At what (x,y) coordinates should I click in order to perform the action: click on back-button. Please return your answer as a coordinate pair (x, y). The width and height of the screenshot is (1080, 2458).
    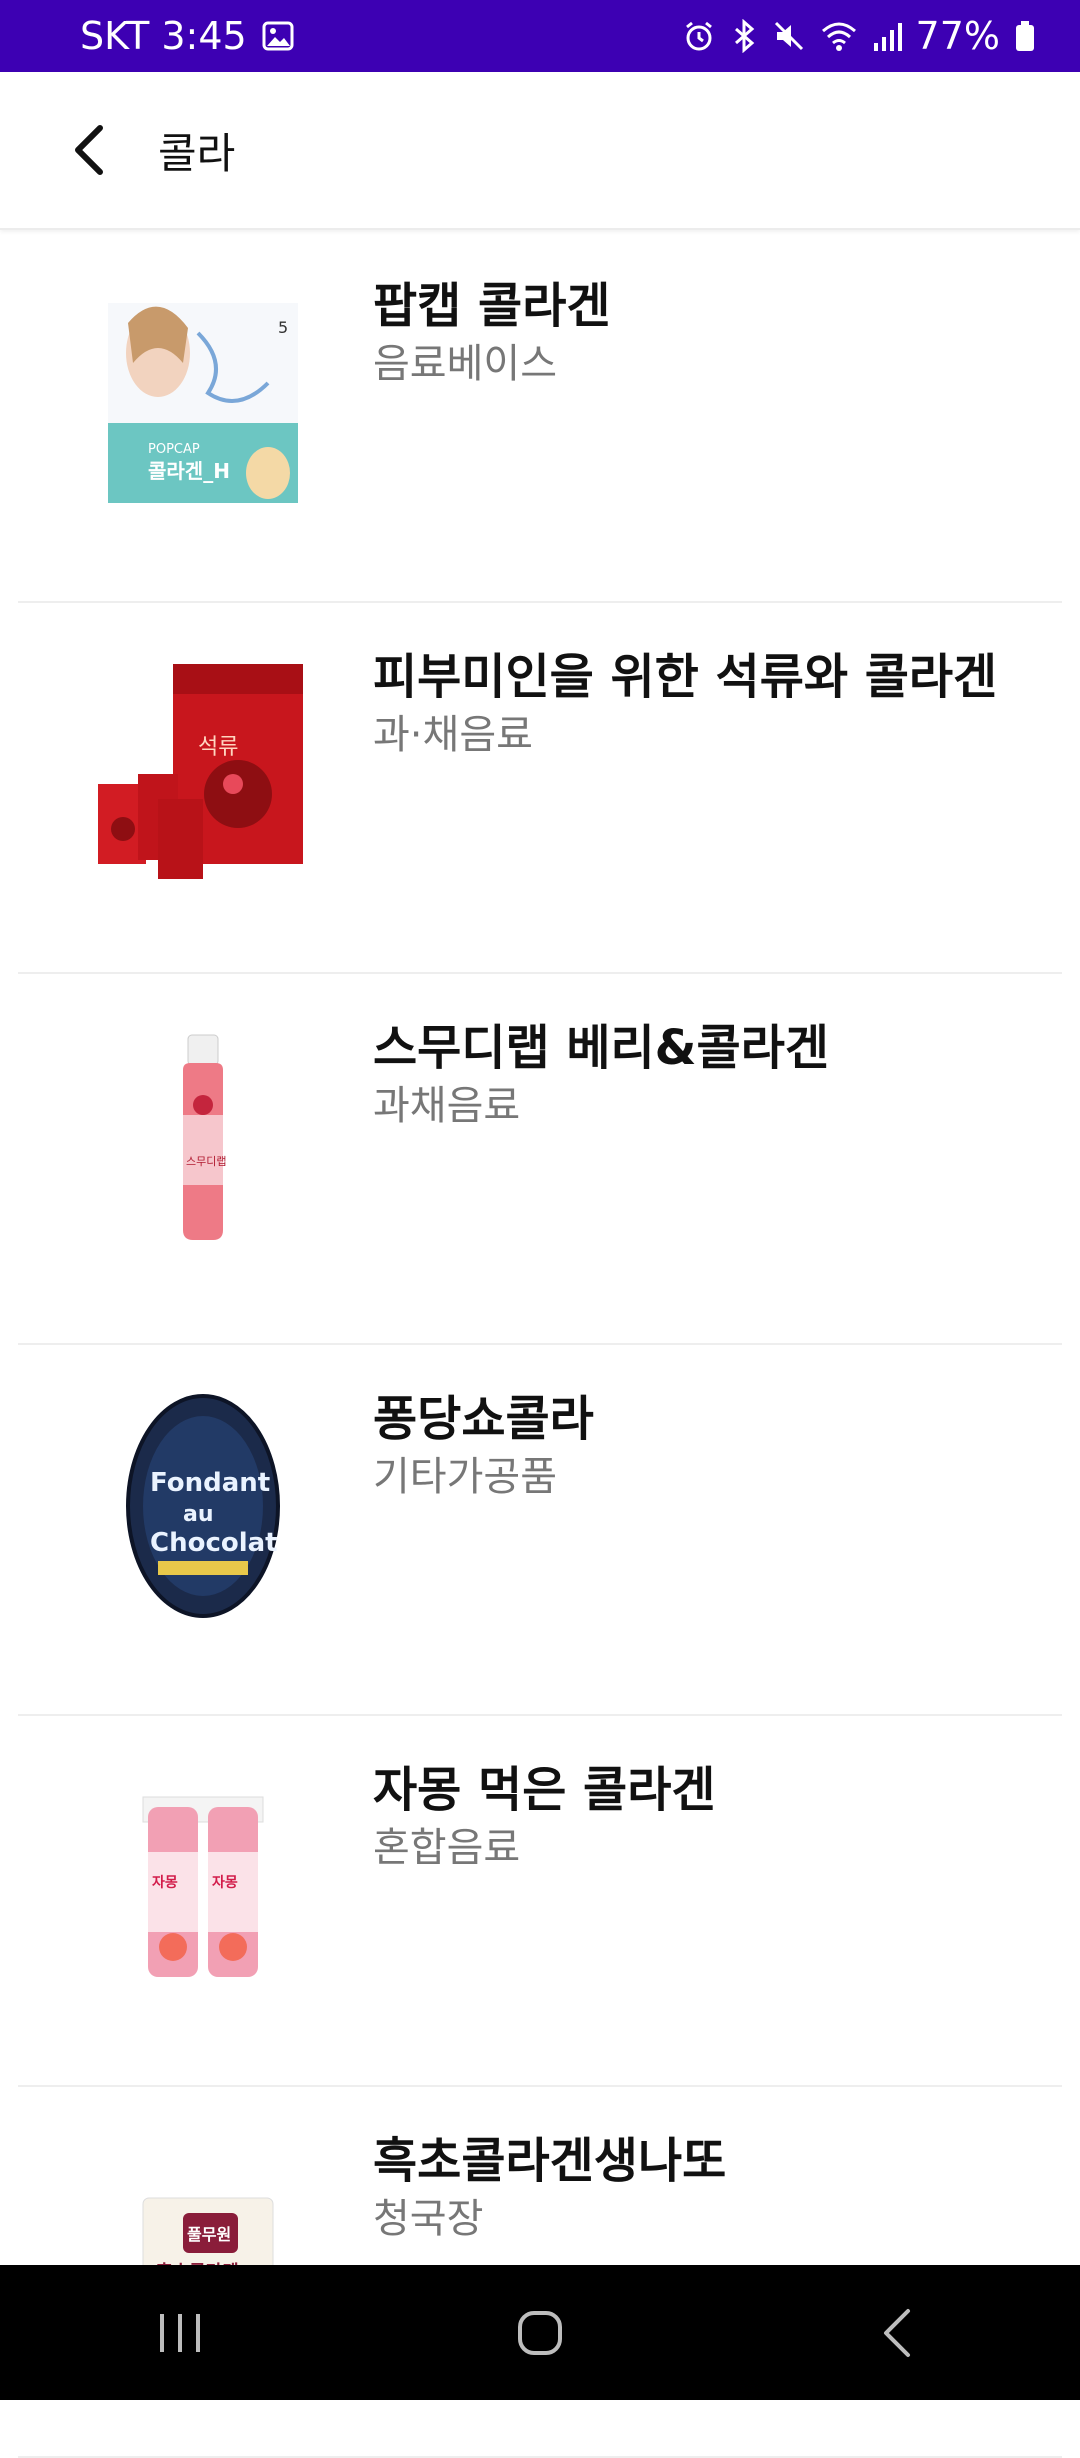
    Looking at the image, I should click on (90, 150).